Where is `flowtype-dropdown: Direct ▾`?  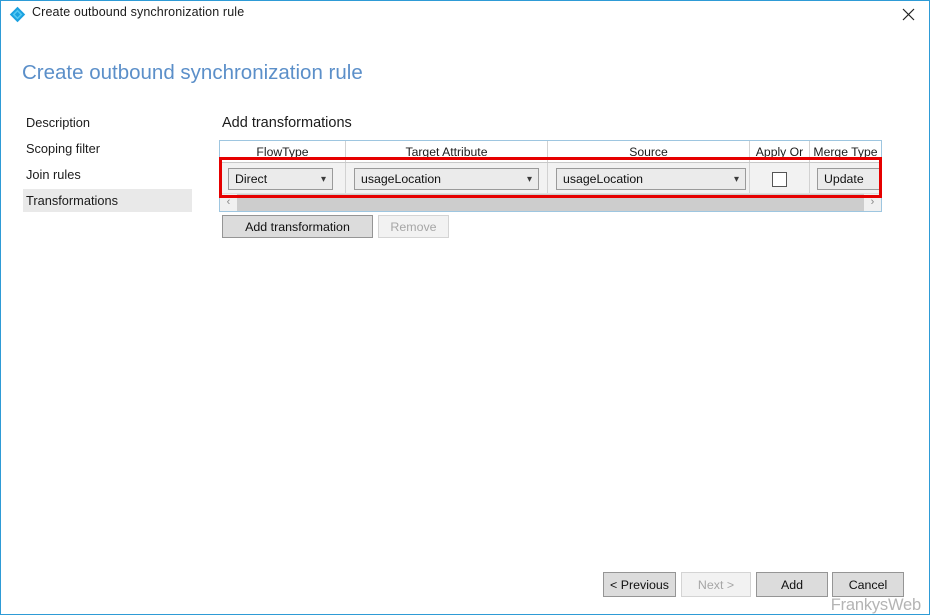 flowtype-dropdown: Direct ▾ is located at coordinates (280, 179).